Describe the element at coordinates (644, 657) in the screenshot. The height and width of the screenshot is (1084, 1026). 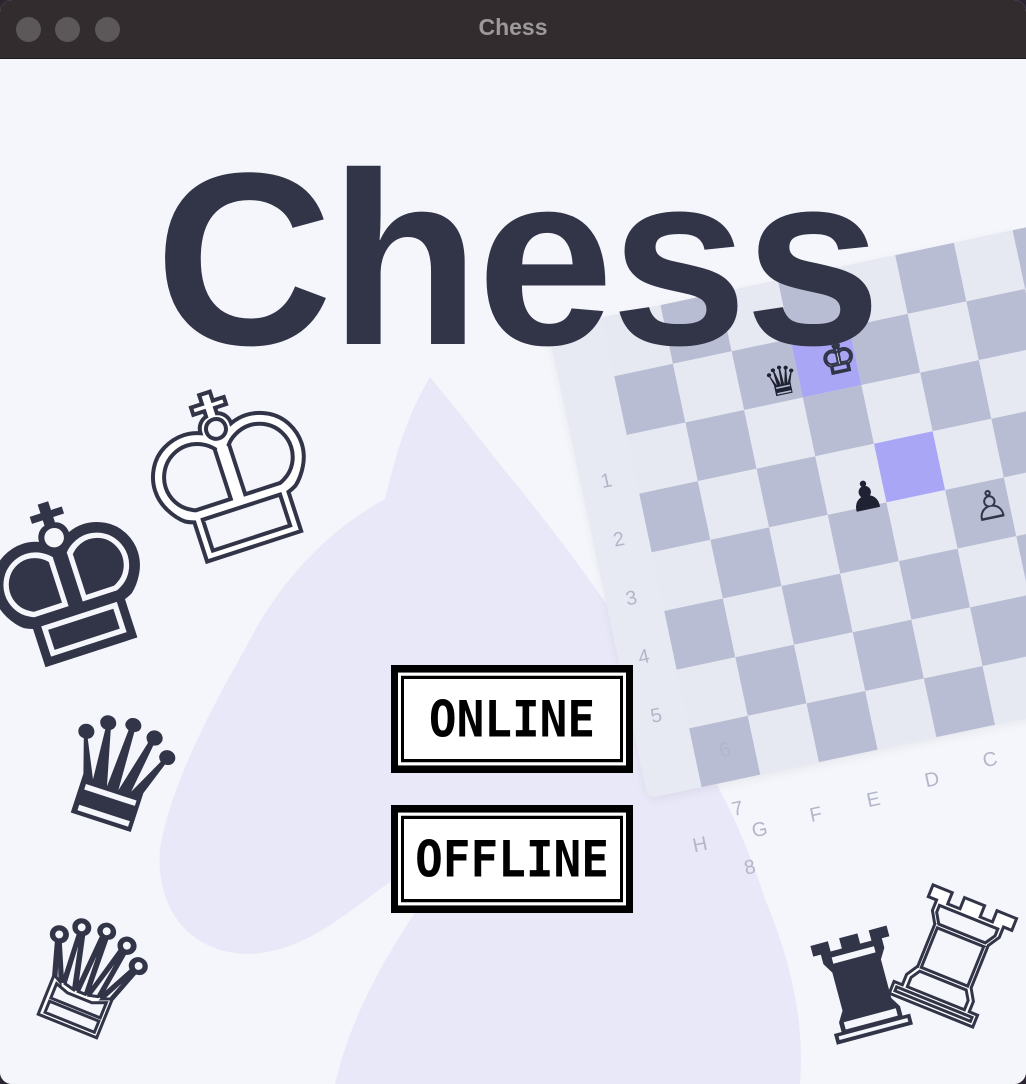
I see `rank-label: 4` at that location.